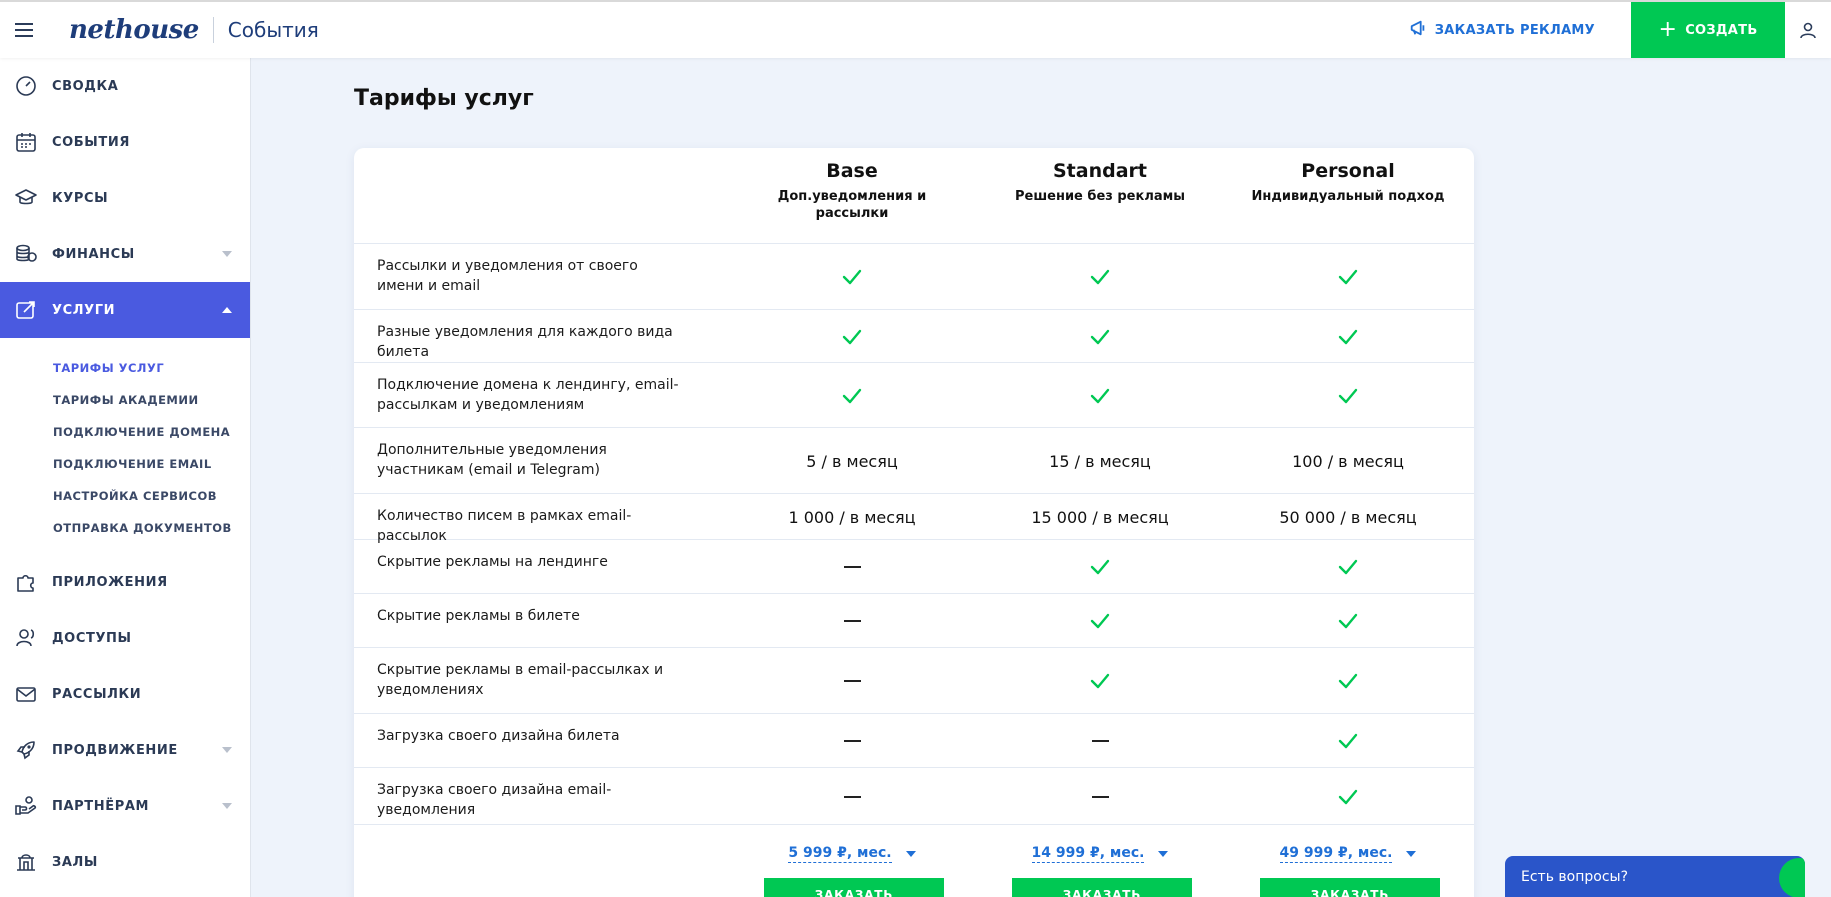 This screenshot has height=897, width=1831. What do you see at coordinates (97, 694) in the screenshot?
I see `sidebar-item-label: РАССЫЛКИ` at bounding box center [97, 694].